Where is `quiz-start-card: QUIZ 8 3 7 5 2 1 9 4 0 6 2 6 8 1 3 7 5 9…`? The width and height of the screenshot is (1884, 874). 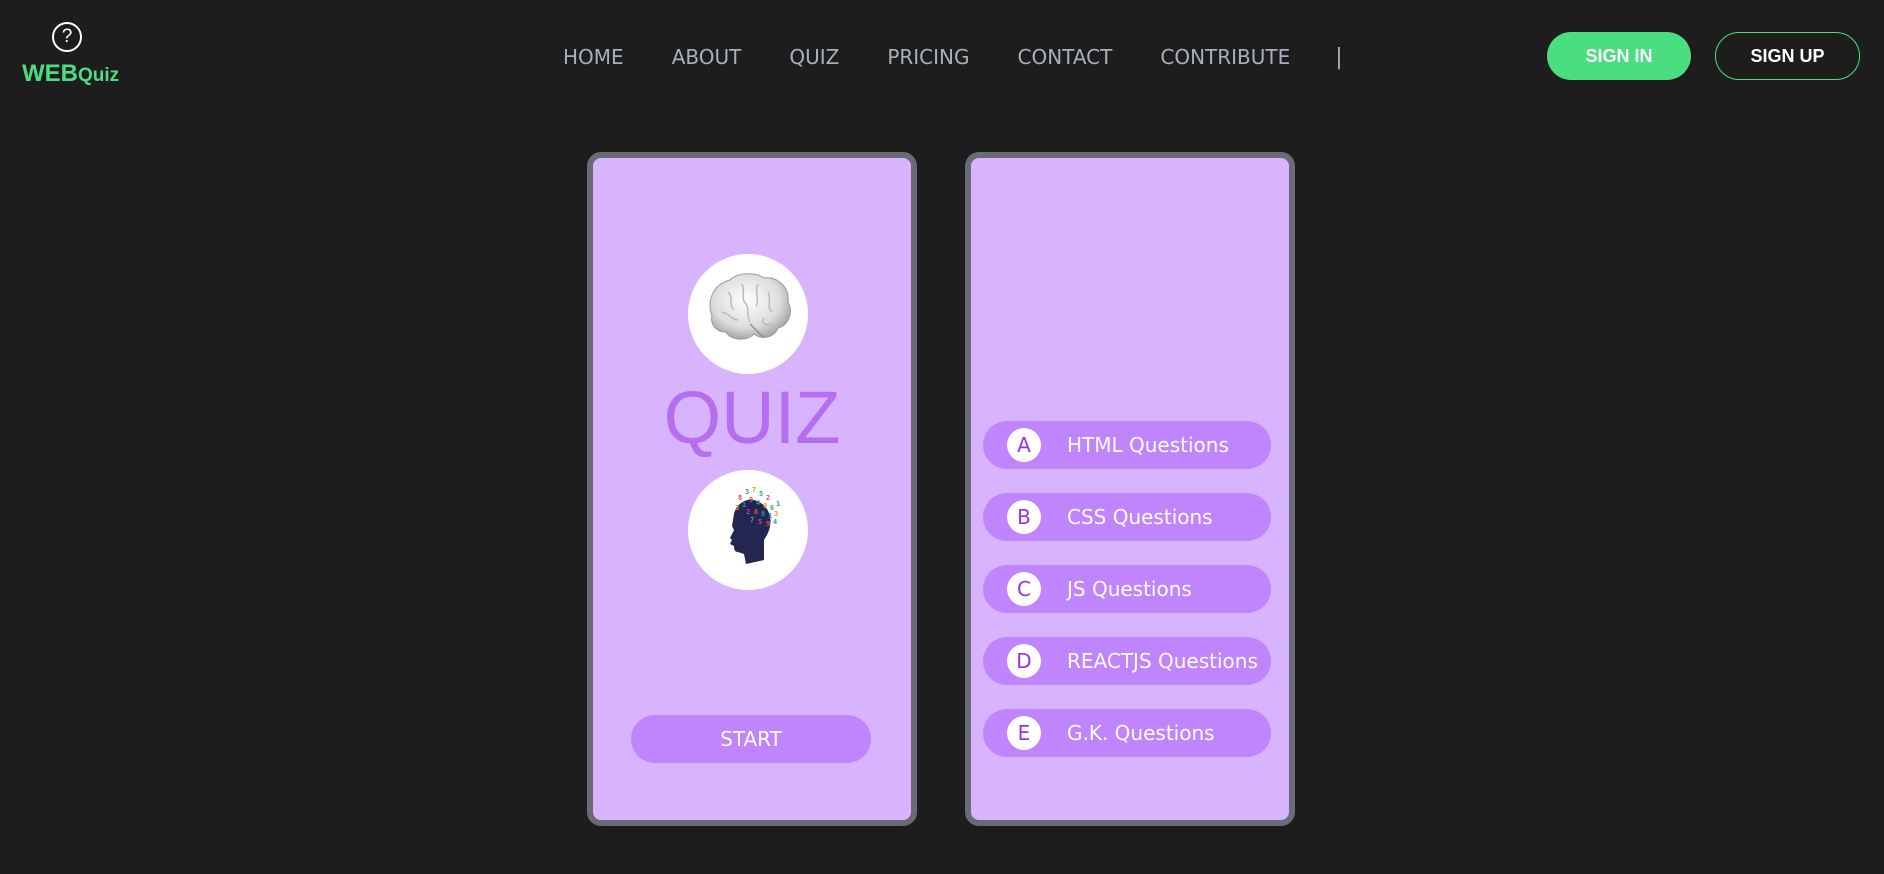 quiz-start-card: QUIZ 8 3 7 5 2 1 9 4 0 6 2 6 8 1 3 7 5 9… is located at coordinates (752, 489).